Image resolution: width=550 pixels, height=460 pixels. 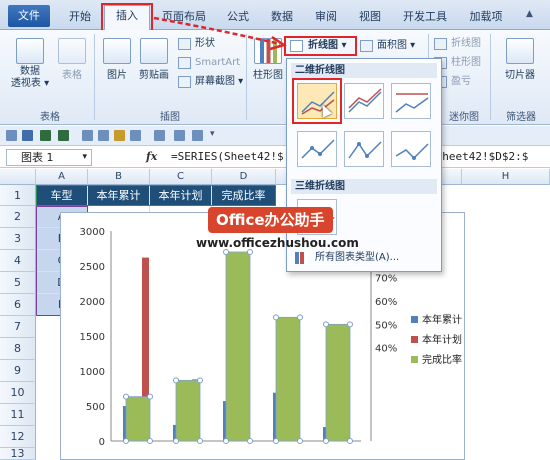 What do you see at coordinates (212, 134) in the screenshot?
I see `customize-toolbar-icon: ▾` at bounding box center [212, 134].